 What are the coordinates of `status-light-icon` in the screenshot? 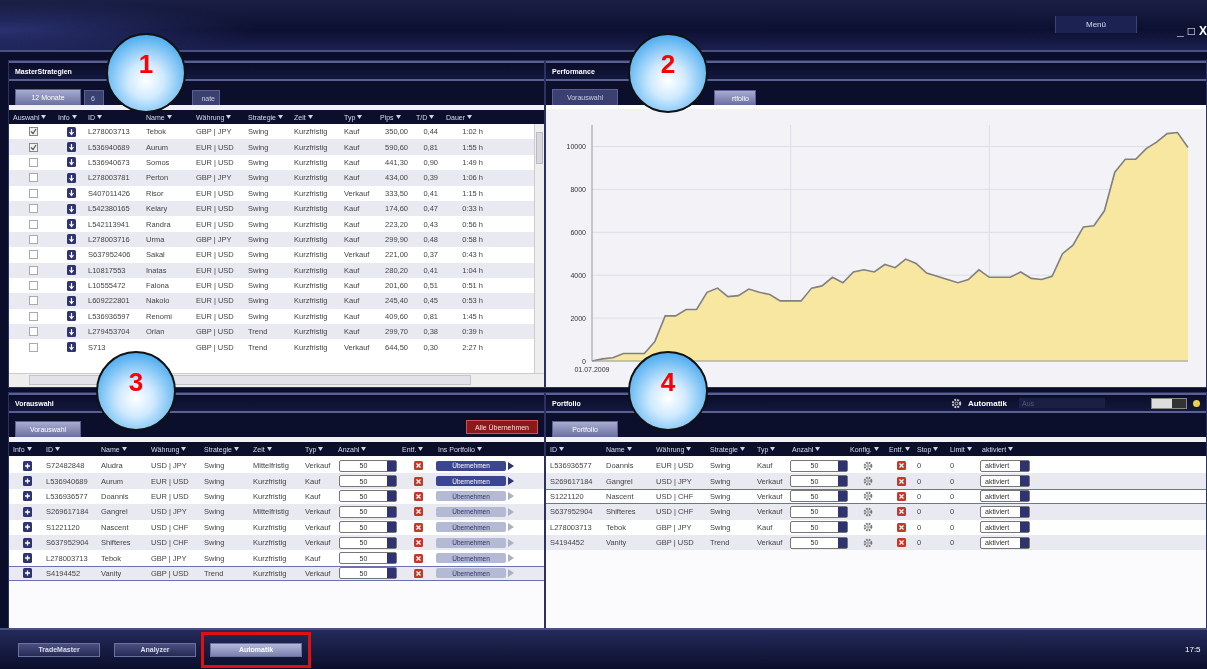 It's located at (1196, 403).